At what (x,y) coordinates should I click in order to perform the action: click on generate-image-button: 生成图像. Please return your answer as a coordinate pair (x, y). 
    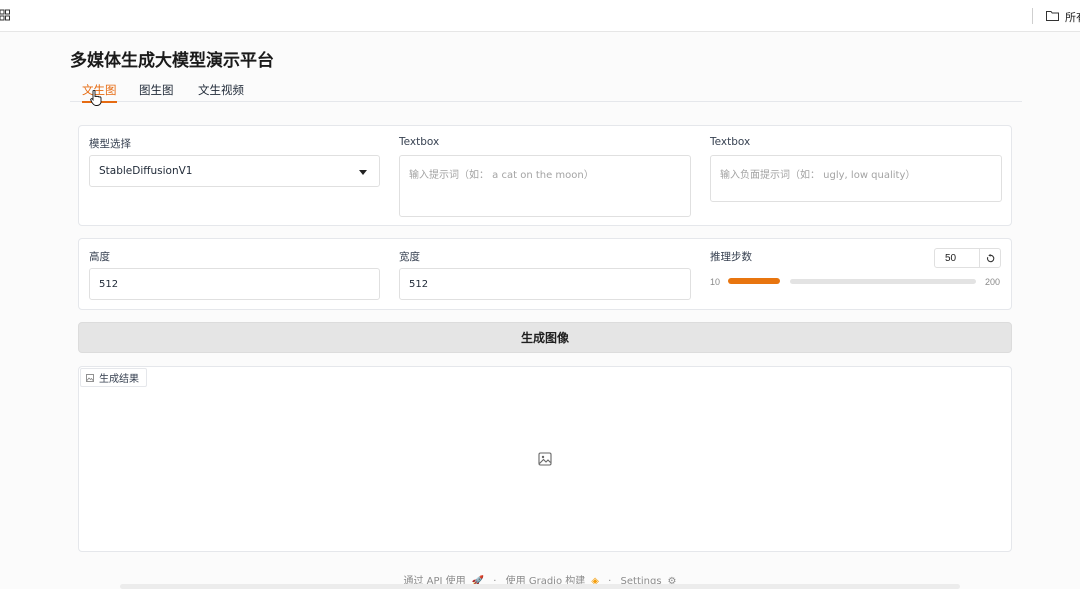
    Looking at the image, I should click on (545, 337).